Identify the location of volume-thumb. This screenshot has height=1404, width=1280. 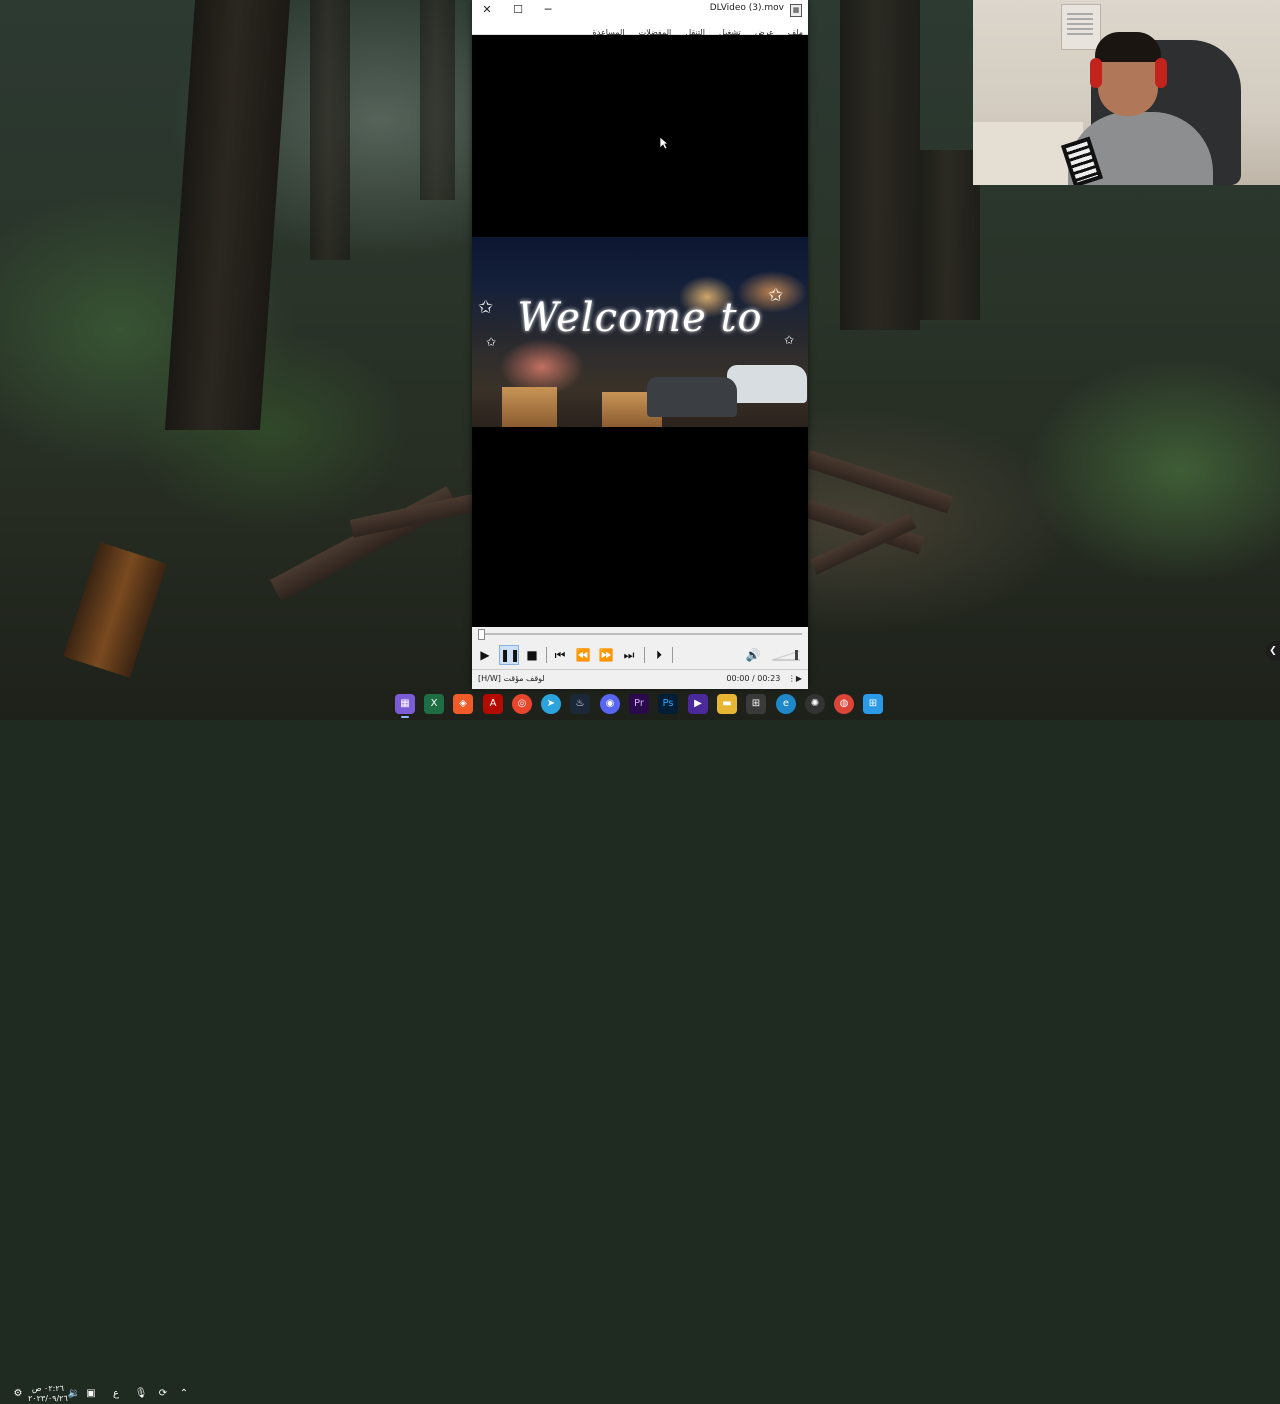
(796, 655).